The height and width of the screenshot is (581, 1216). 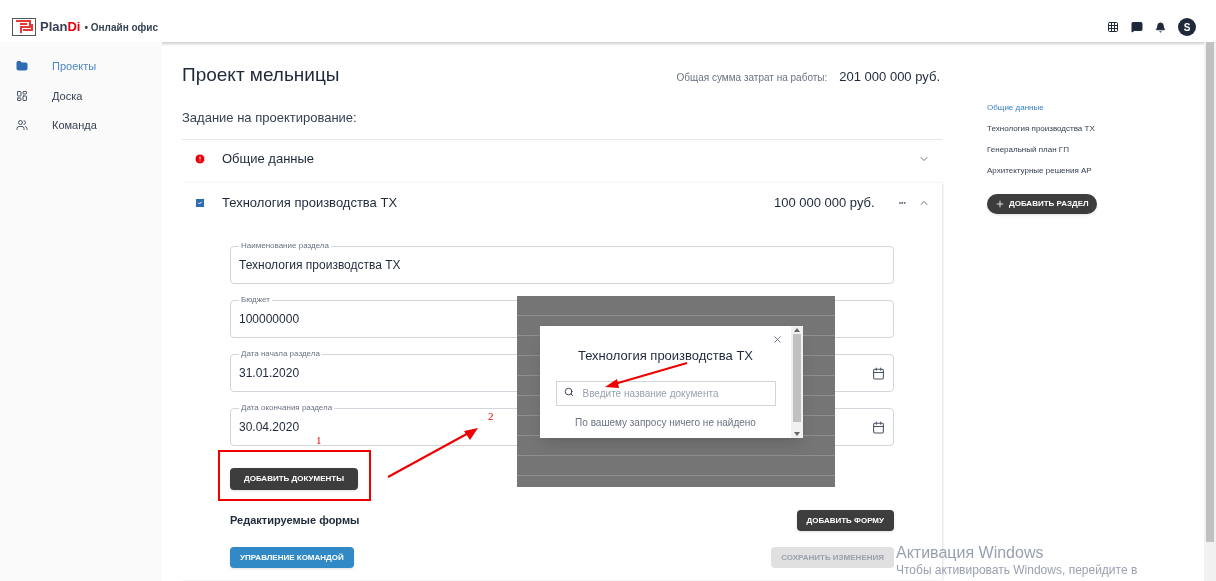 I want to click on brand-tagline: • Онлайн офис, so click(x=121, y=27).